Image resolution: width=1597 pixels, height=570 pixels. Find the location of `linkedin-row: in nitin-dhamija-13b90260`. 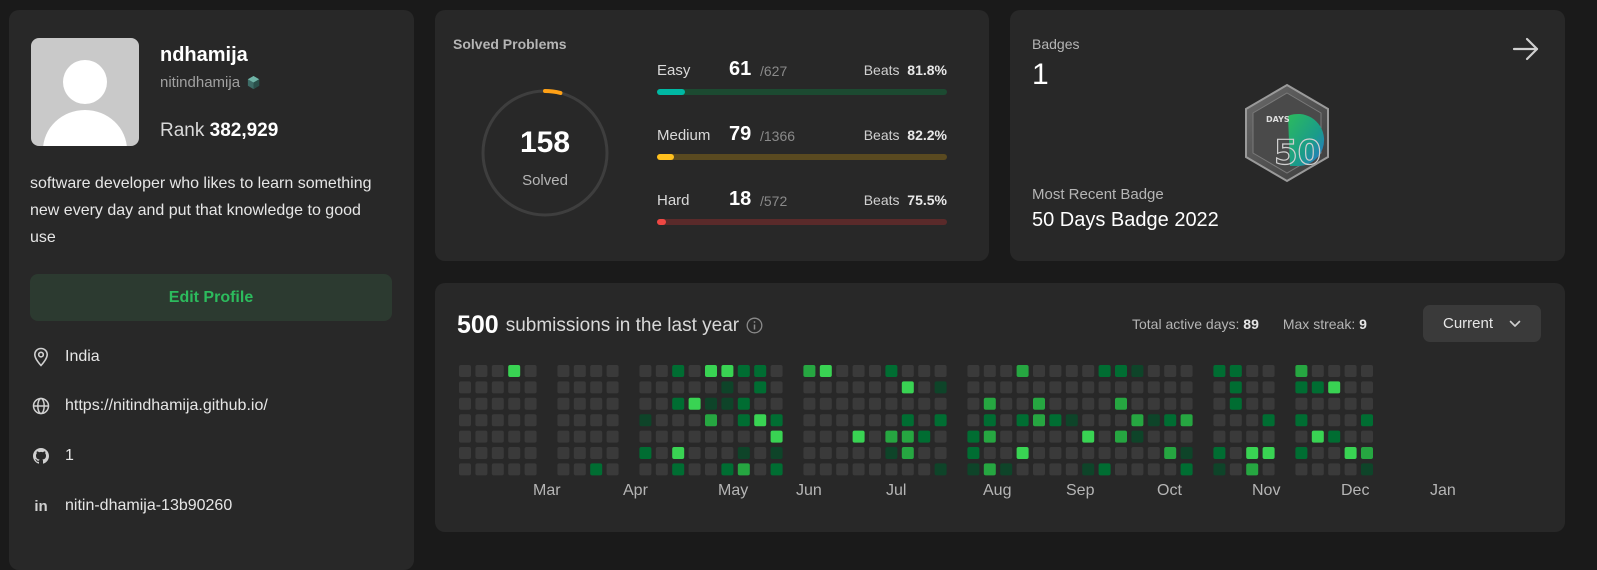

linkedin-row: in nitin-dhamija-13b90260 is located at coordinates (131, 506).